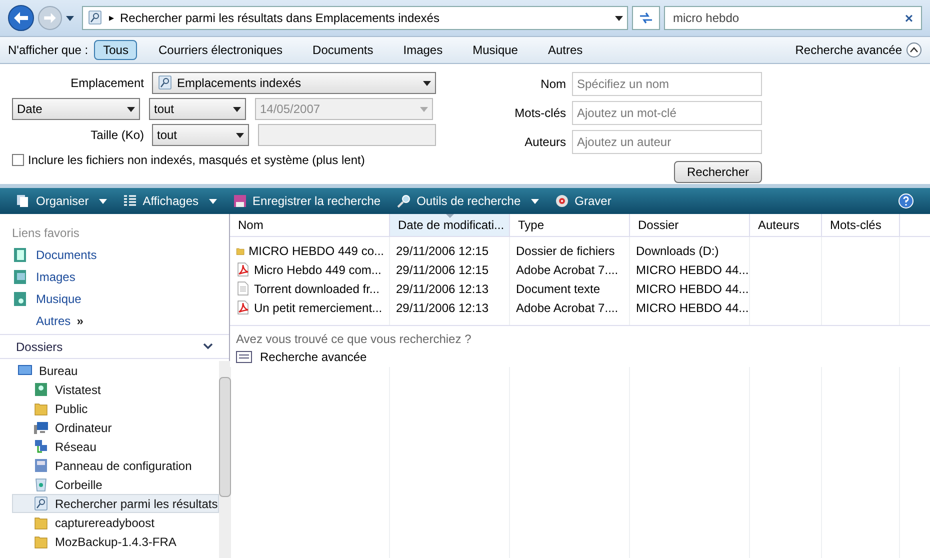 This screenshot has height=558, width=930. I want to click on forward-arrow-icon, so click(50, 18).